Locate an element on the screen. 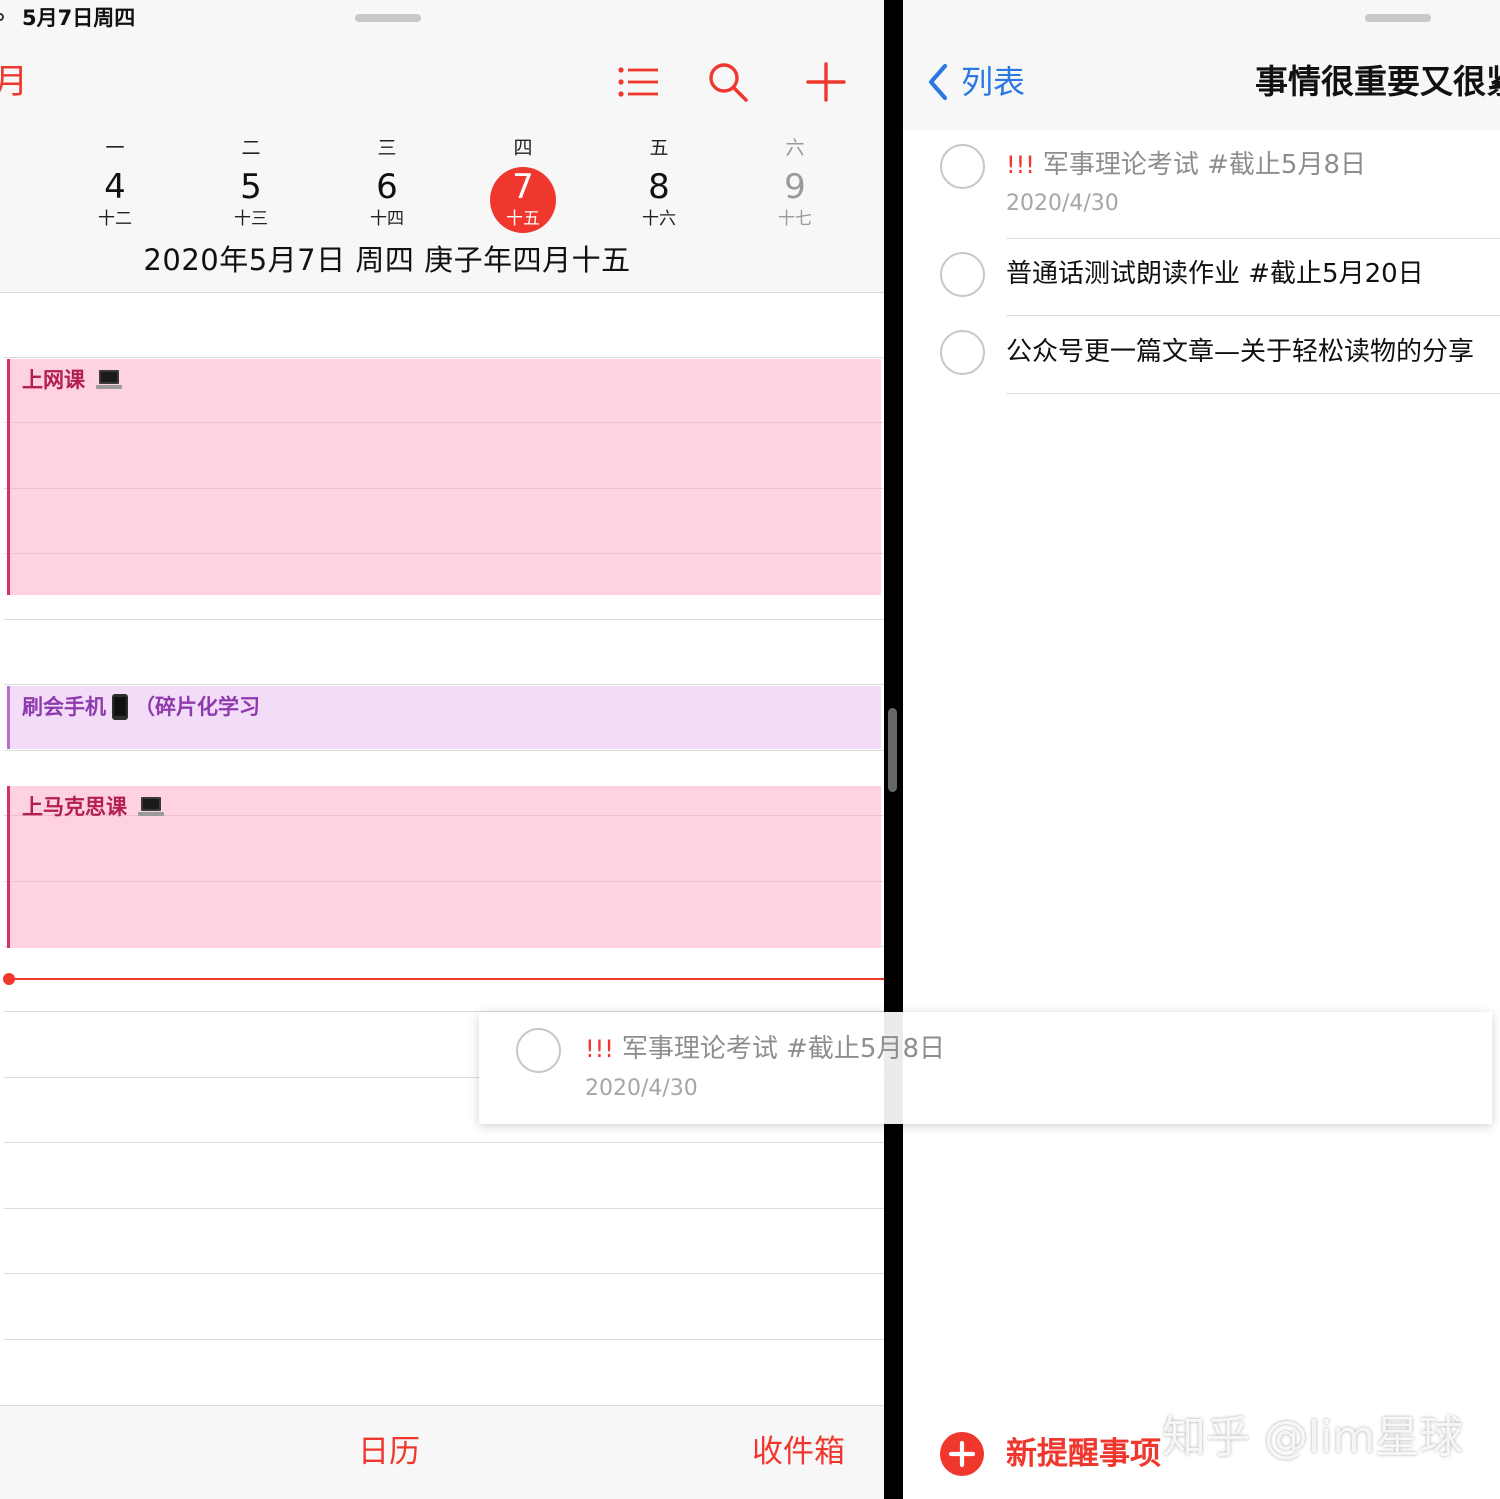 The height and width of the screenshot is (1499, 1500). day-number: 9 is located at coordinates (795, 187).